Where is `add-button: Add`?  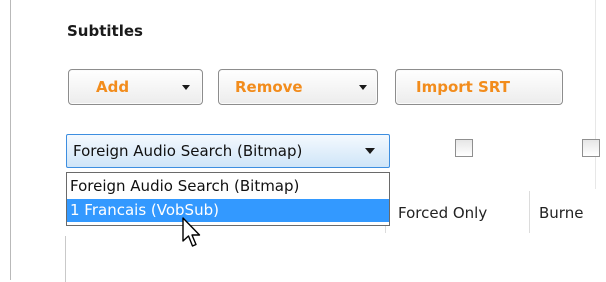
add-button: Add is located at coordinates (135, 87).